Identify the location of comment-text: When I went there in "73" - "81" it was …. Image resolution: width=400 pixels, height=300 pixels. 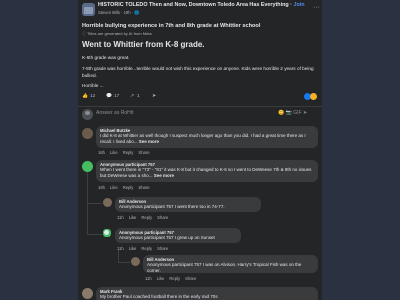
(206, 172).